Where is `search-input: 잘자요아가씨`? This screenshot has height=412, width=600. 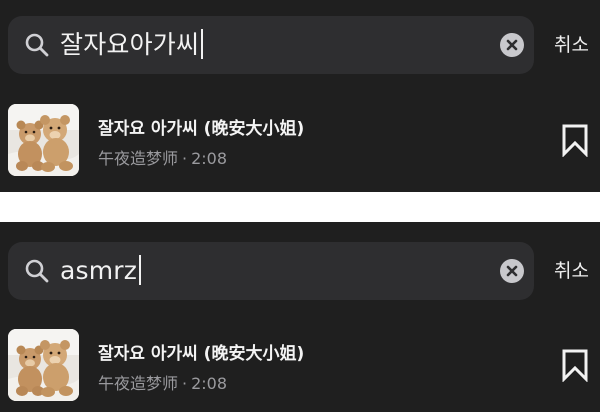 search-input: 잘자요아가씨 is located at coordinates (132, 45).